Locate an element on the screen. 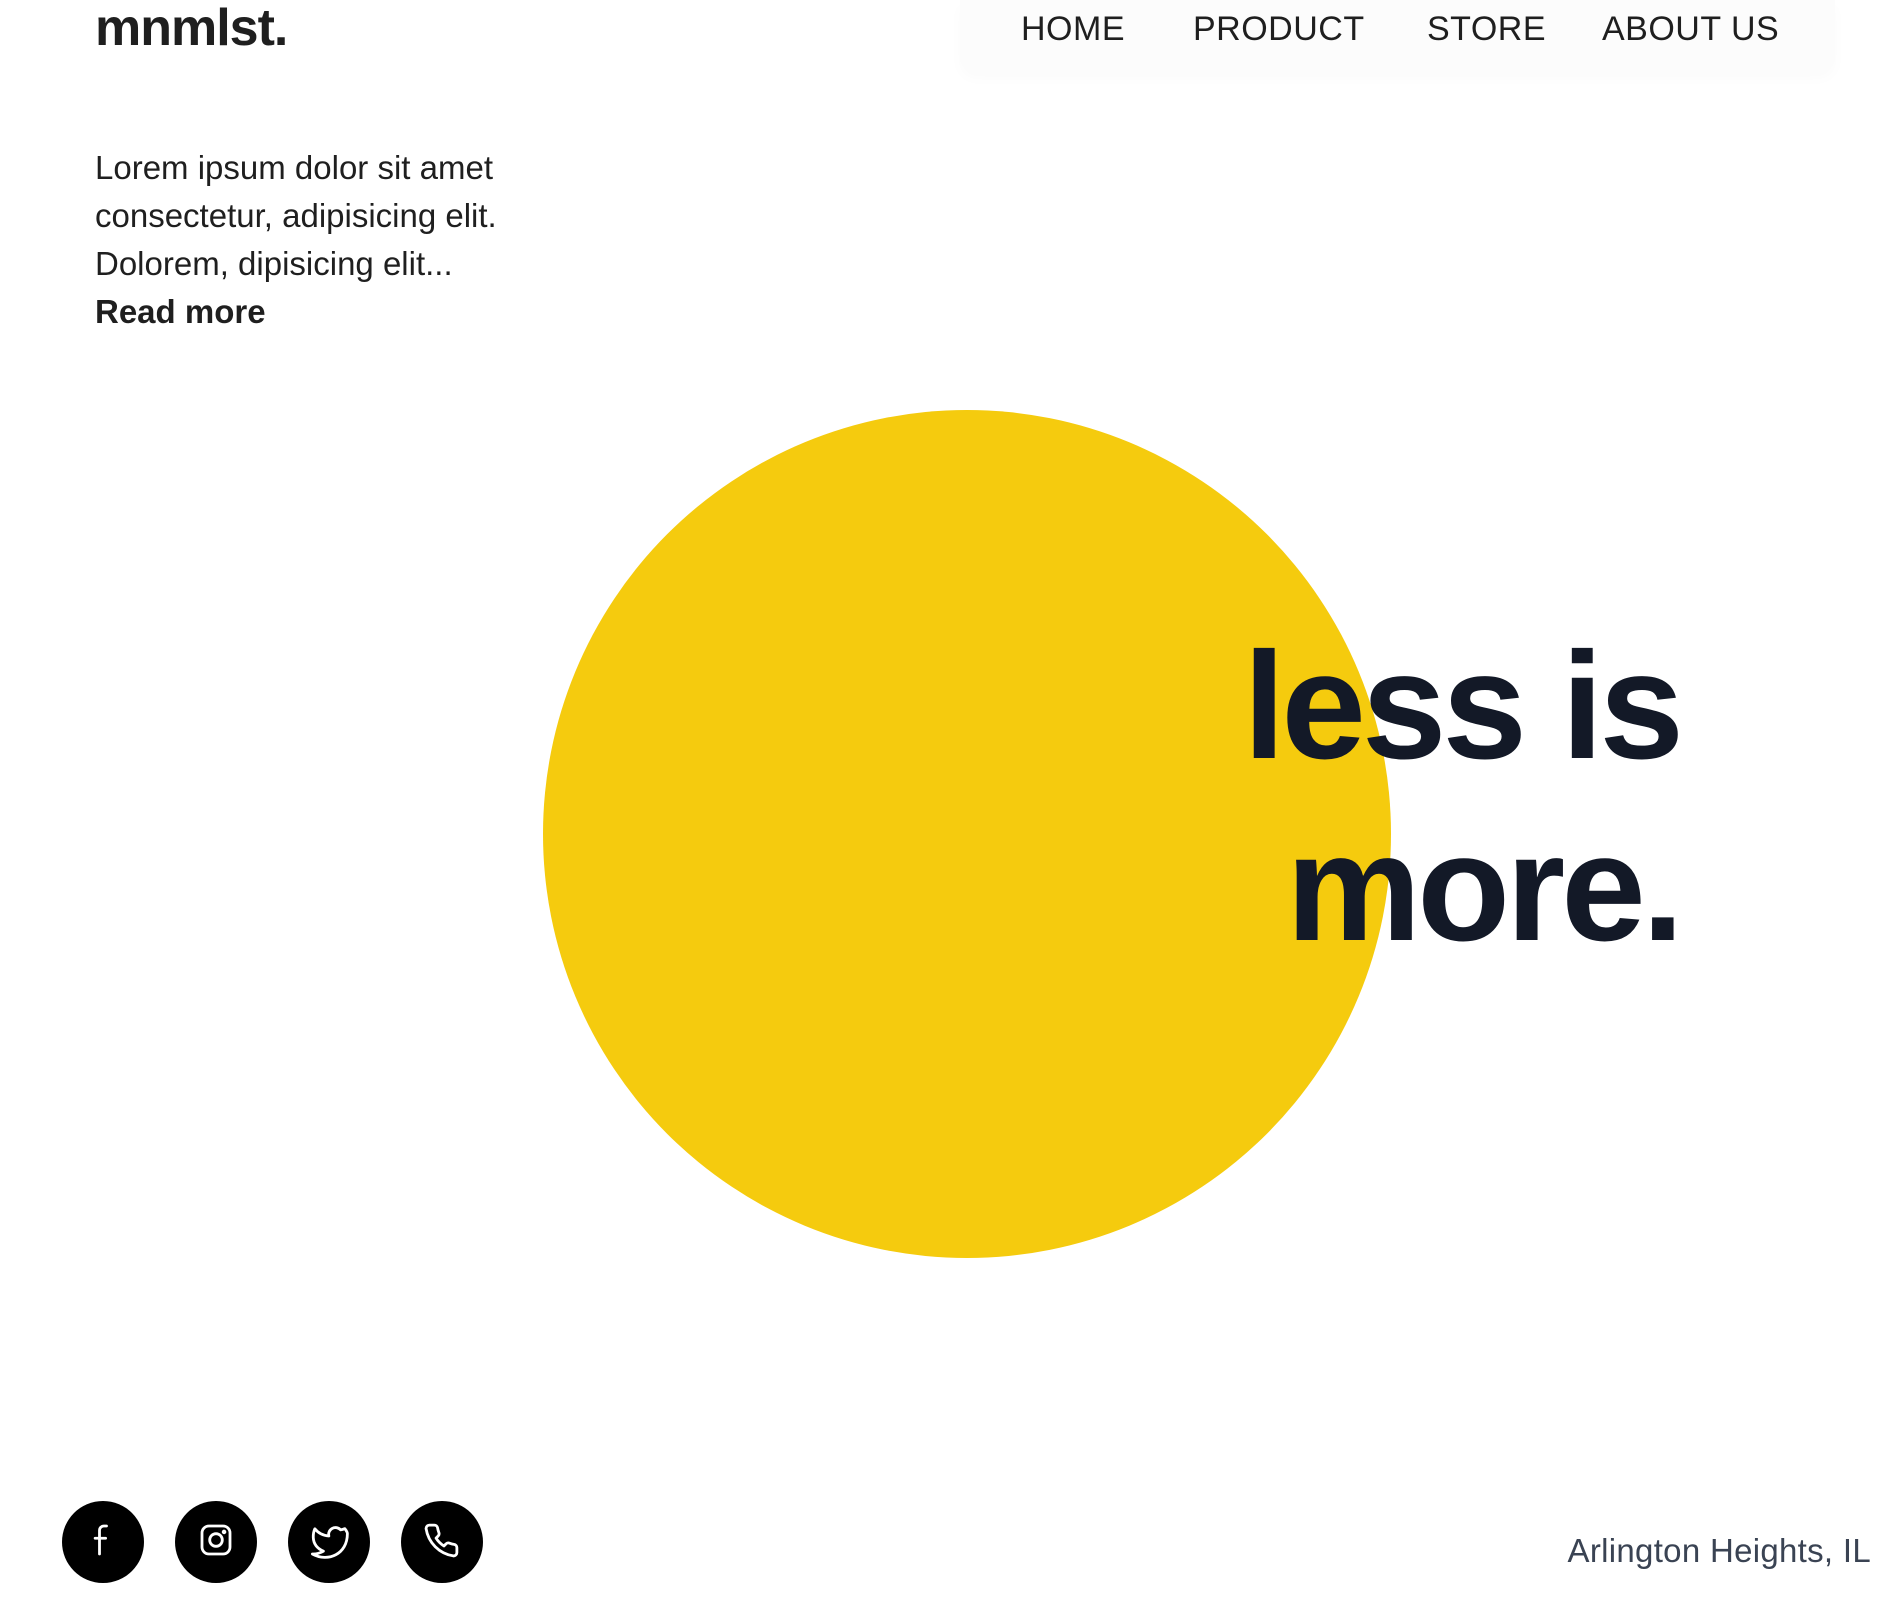 Image resolution: width=1884 pixels, height=1604 pixels. twitter-button is located at coordinates (329, 1542).